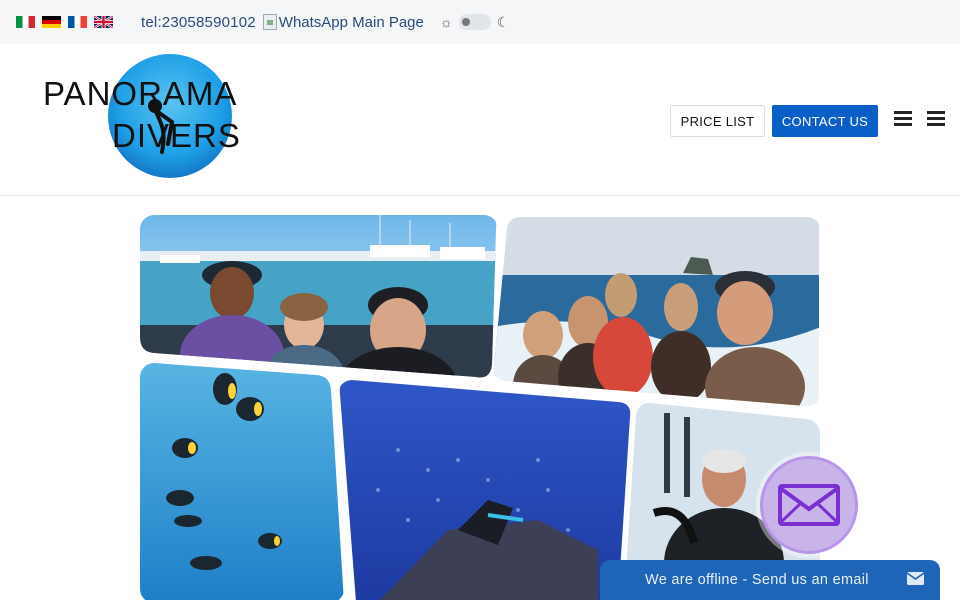 The image size is (960, 600). I want to click on menu-icon, so click(903, 119).